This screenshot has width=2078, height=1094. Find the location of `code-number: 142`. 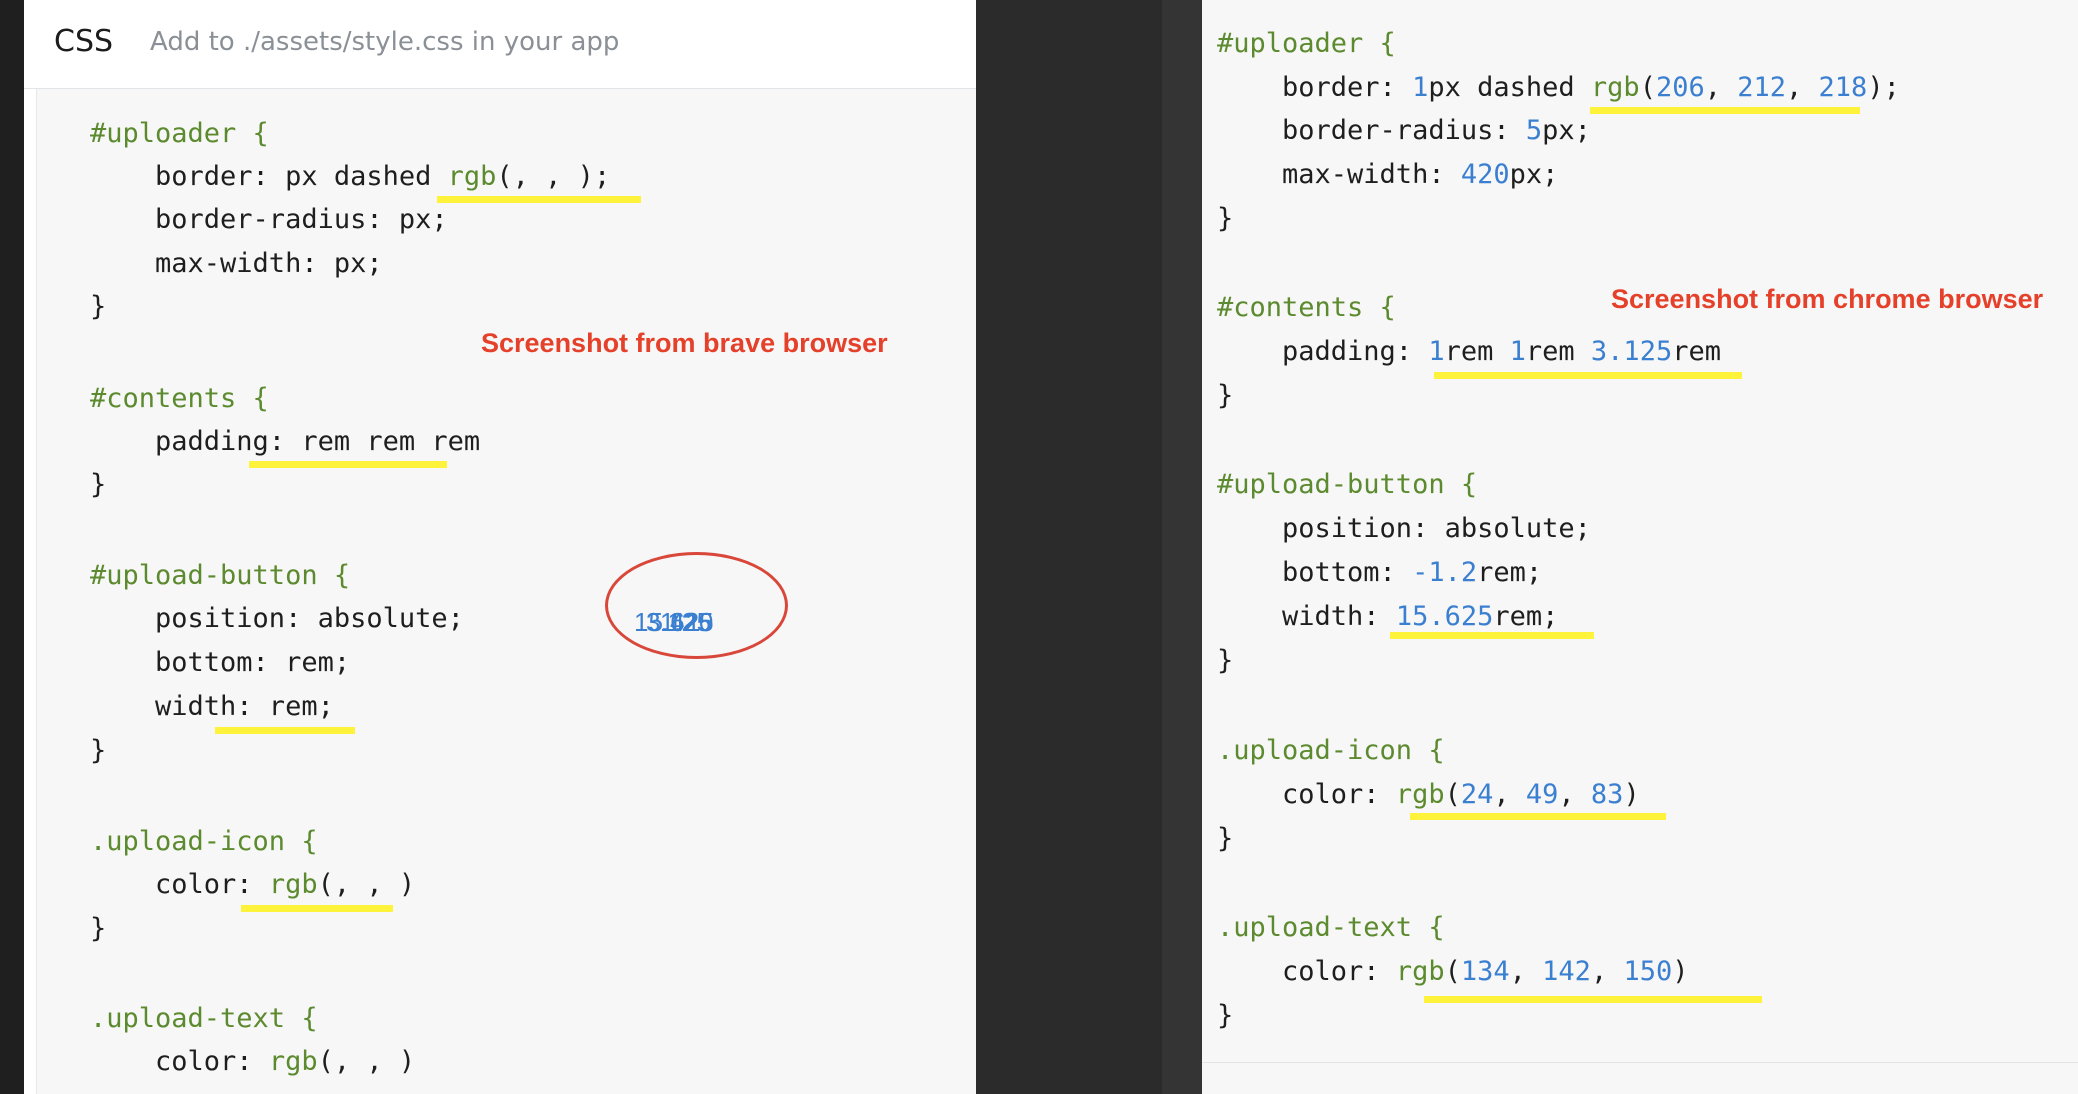

code-number: 142 is located at coordinates (1566, 971).